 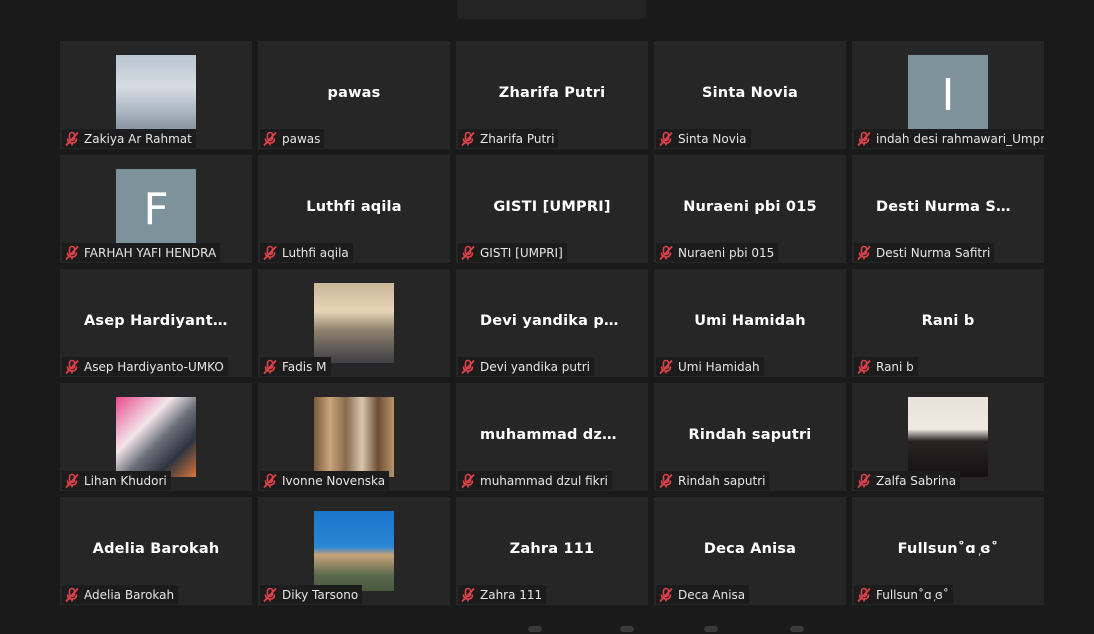 I want to click on participant-name-text: Zahra 111, so click(x=511, y=594).